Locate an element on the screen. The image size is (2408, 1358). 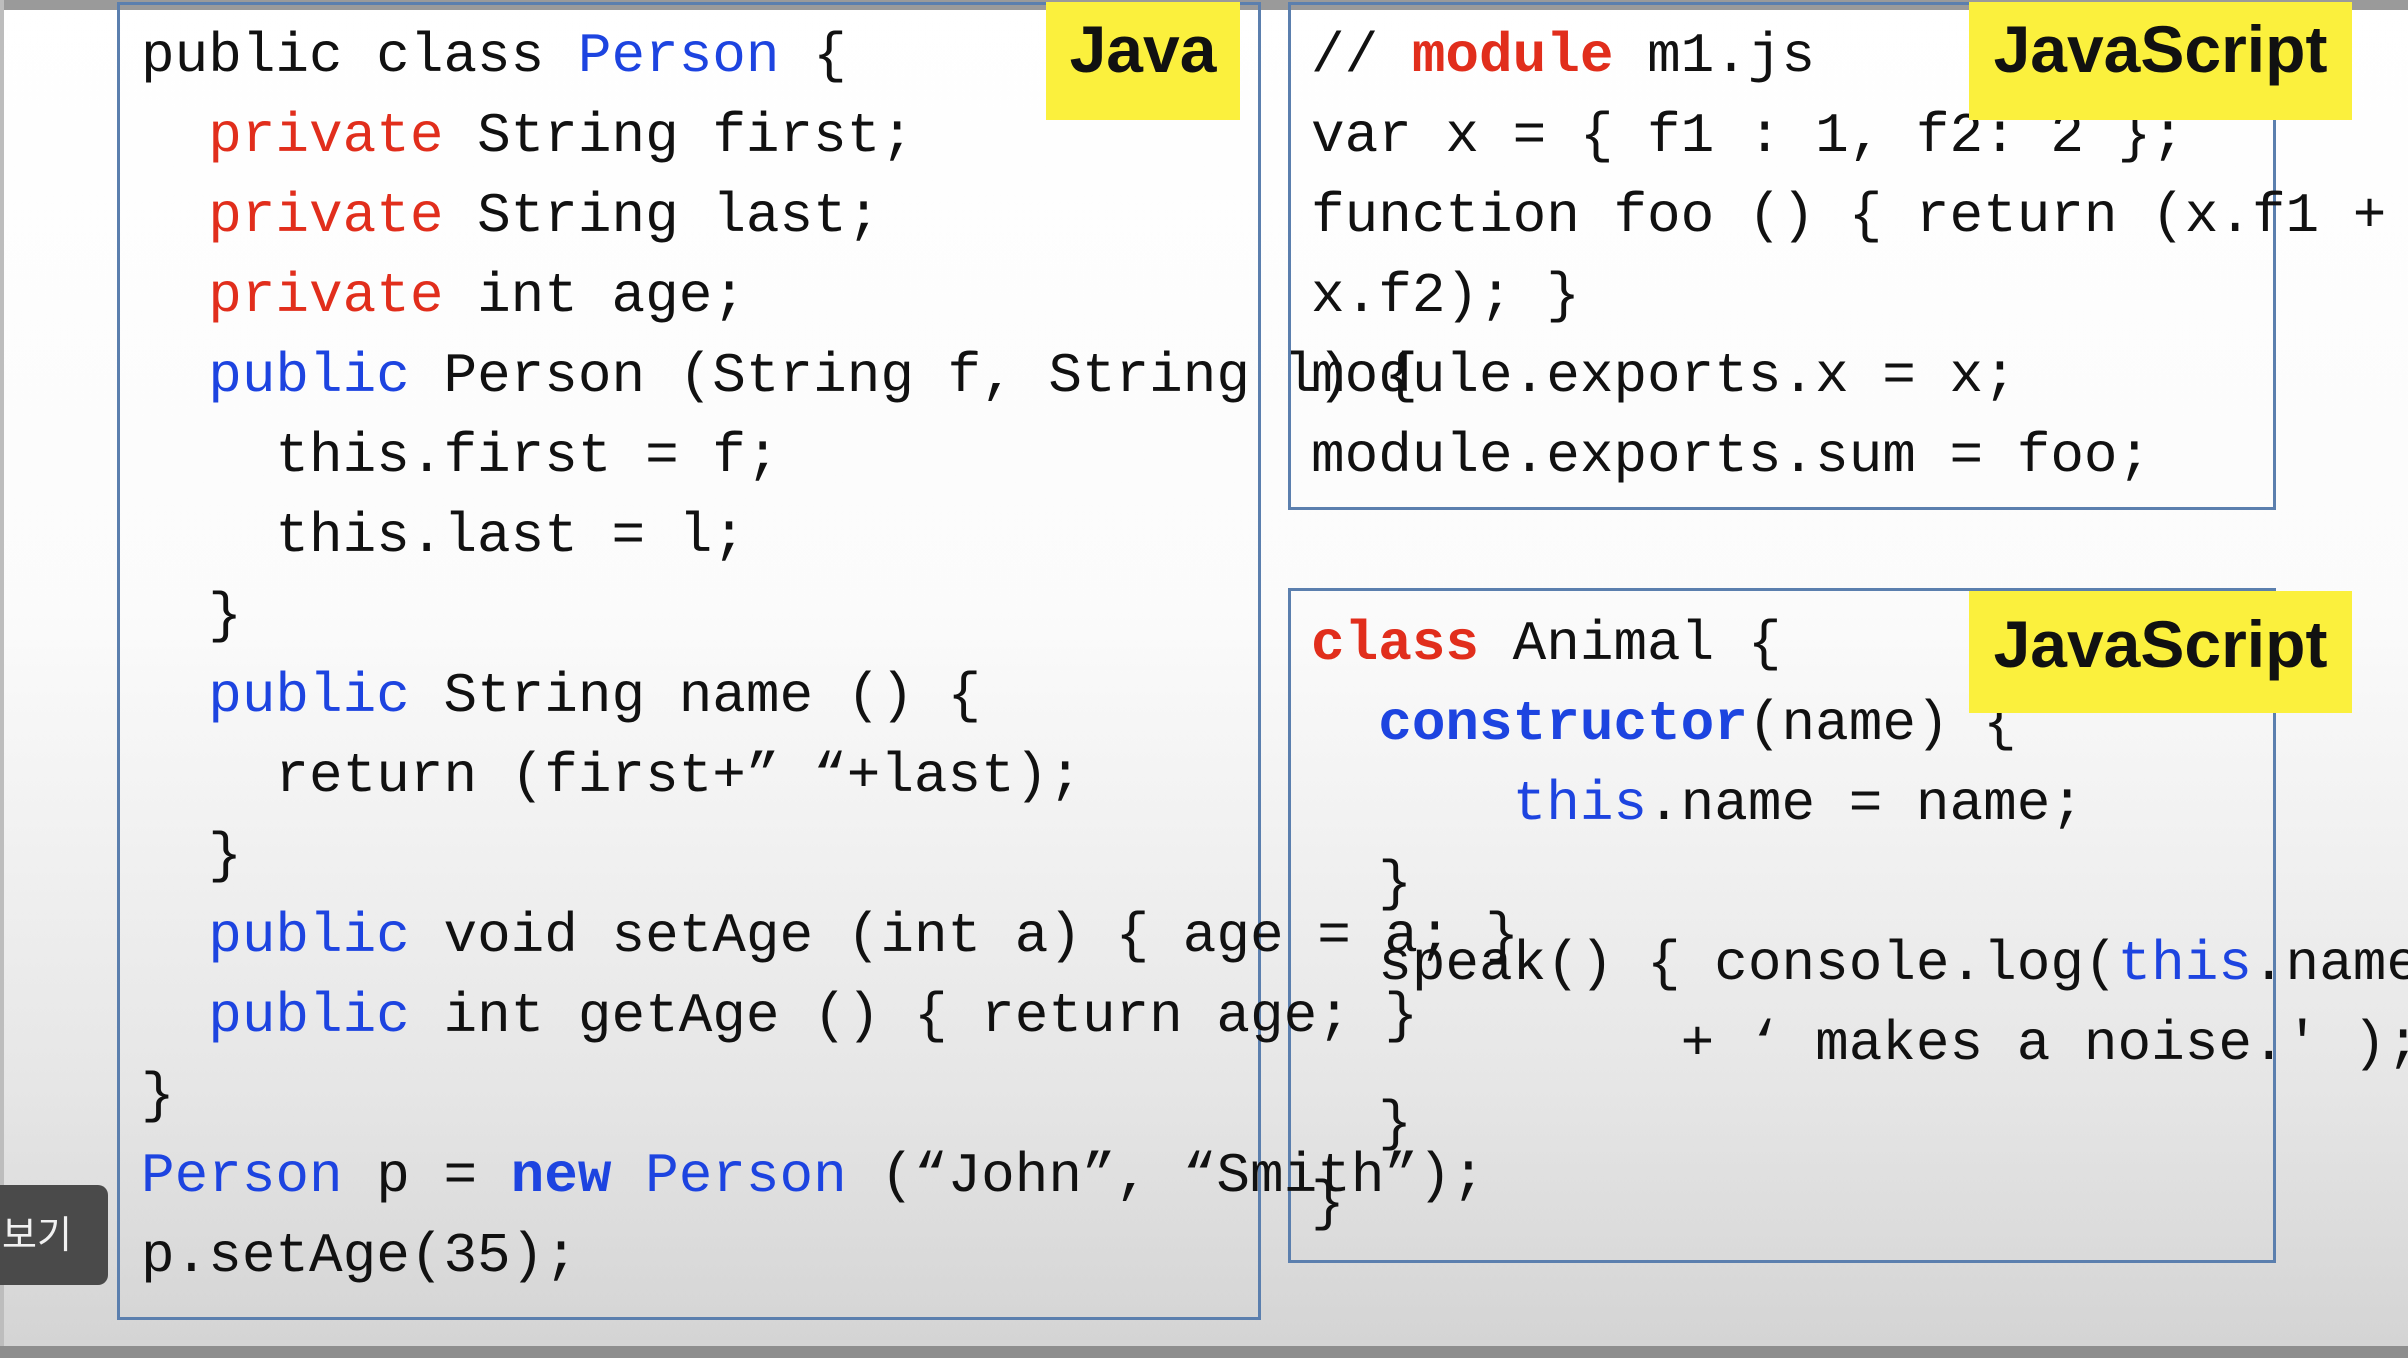
code-text: return (first+” “+last); is located at coordinates (611, 776).